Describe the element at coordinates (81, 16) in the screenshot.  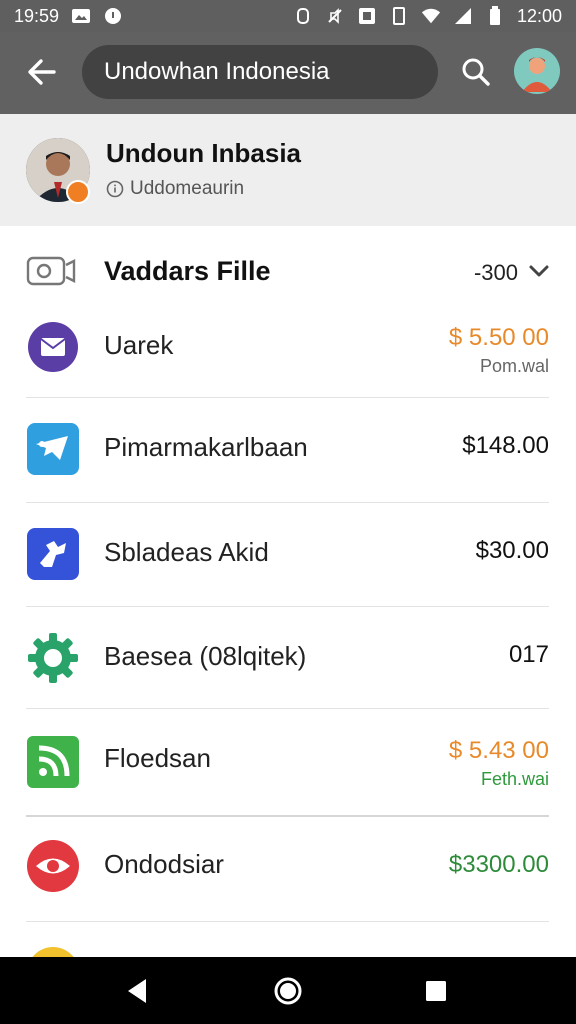
I see `photo-notification-icon` at that location.